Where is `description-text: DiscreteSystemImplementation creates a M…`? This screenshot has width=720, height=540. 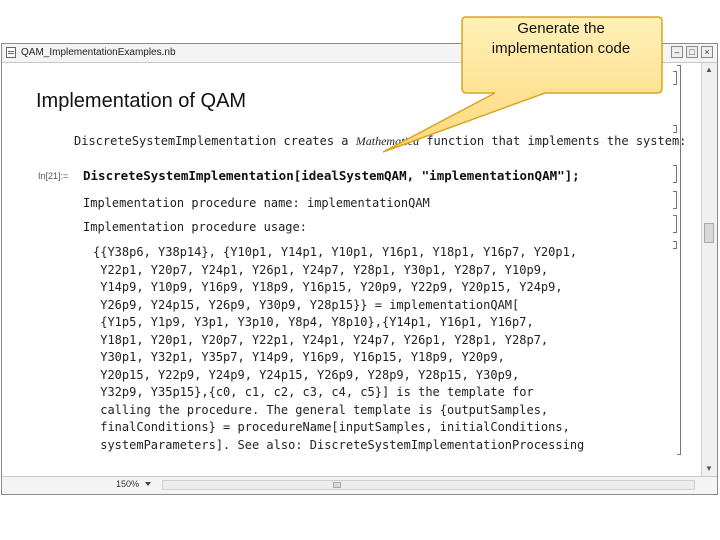
description-text: DiscreteSystemImplementation creates a M… is located at coordinates (380, 141).